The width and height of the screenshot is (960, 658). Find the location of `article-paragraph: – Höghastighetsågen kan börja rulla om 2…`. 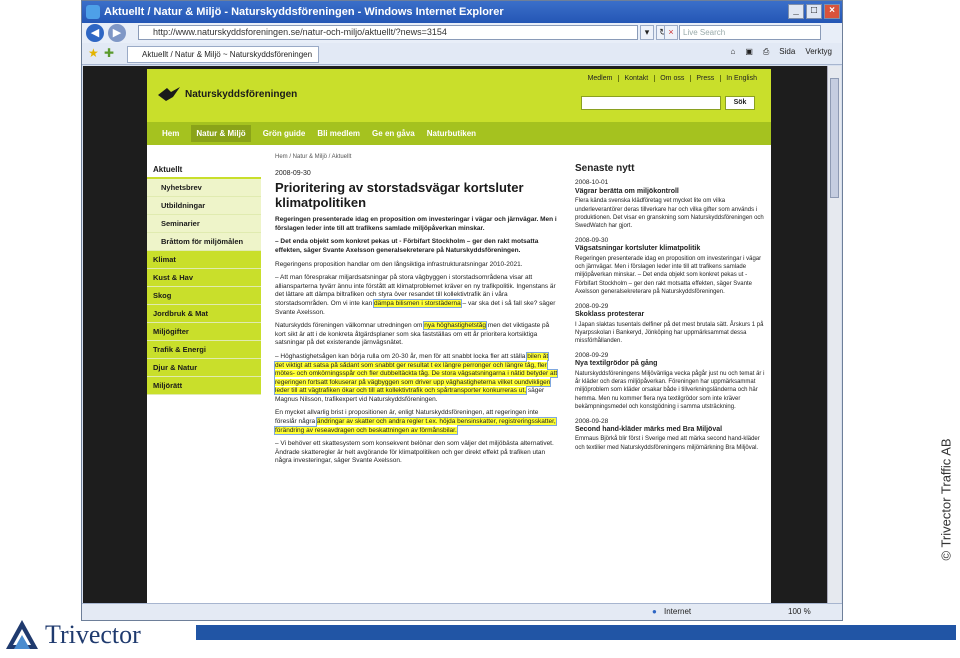

article-paragraph: – Höghastighetsågen kan börja rulla om 2… is located at coordinates (416, 378).